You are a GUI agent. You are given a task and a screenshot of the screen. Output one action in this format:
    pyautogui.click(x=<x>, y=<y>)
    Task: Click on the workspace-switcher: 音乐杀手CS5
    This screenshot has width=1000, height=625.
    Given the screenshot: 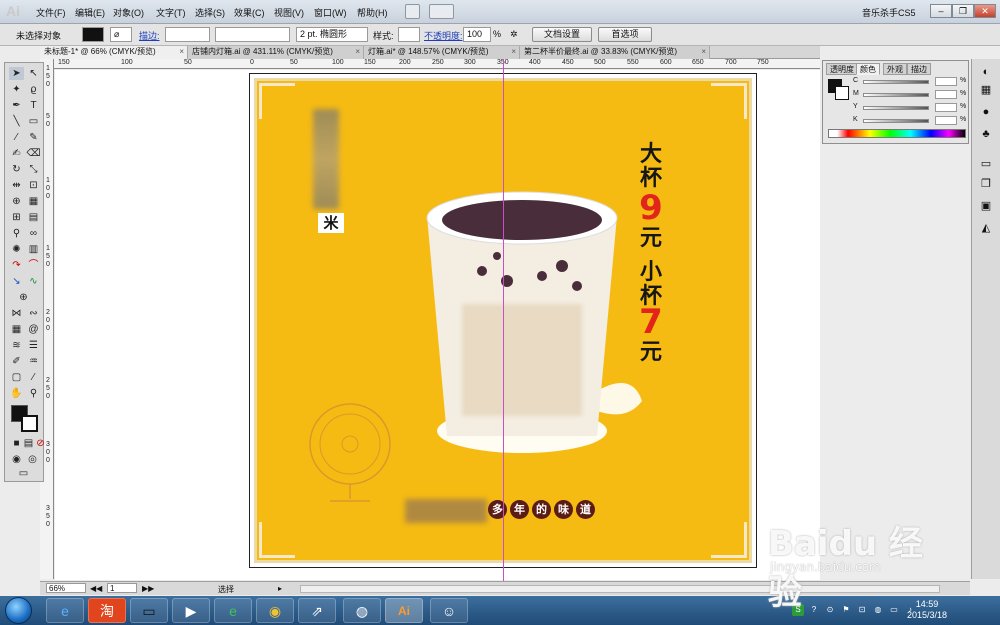 What is the action you would take?
    pyautogui.click(x=889, y=12)
    